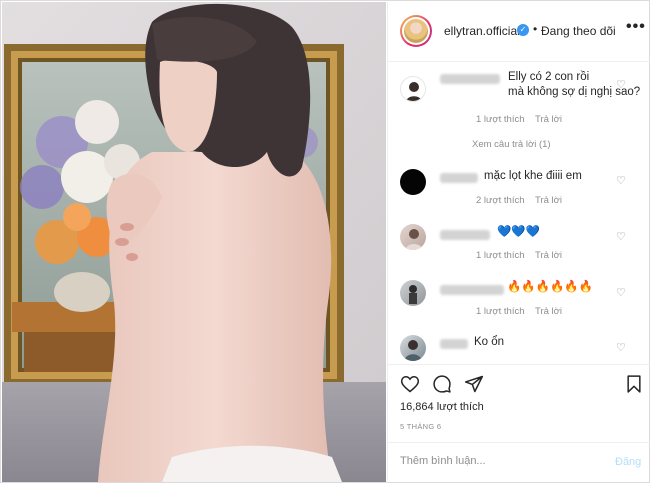 This screenshot has width=650, height=483. What do you see at coordinates (442, 384) in the screenshot?
I see `comment-bubble-icon` at bounding box center [442, 384].